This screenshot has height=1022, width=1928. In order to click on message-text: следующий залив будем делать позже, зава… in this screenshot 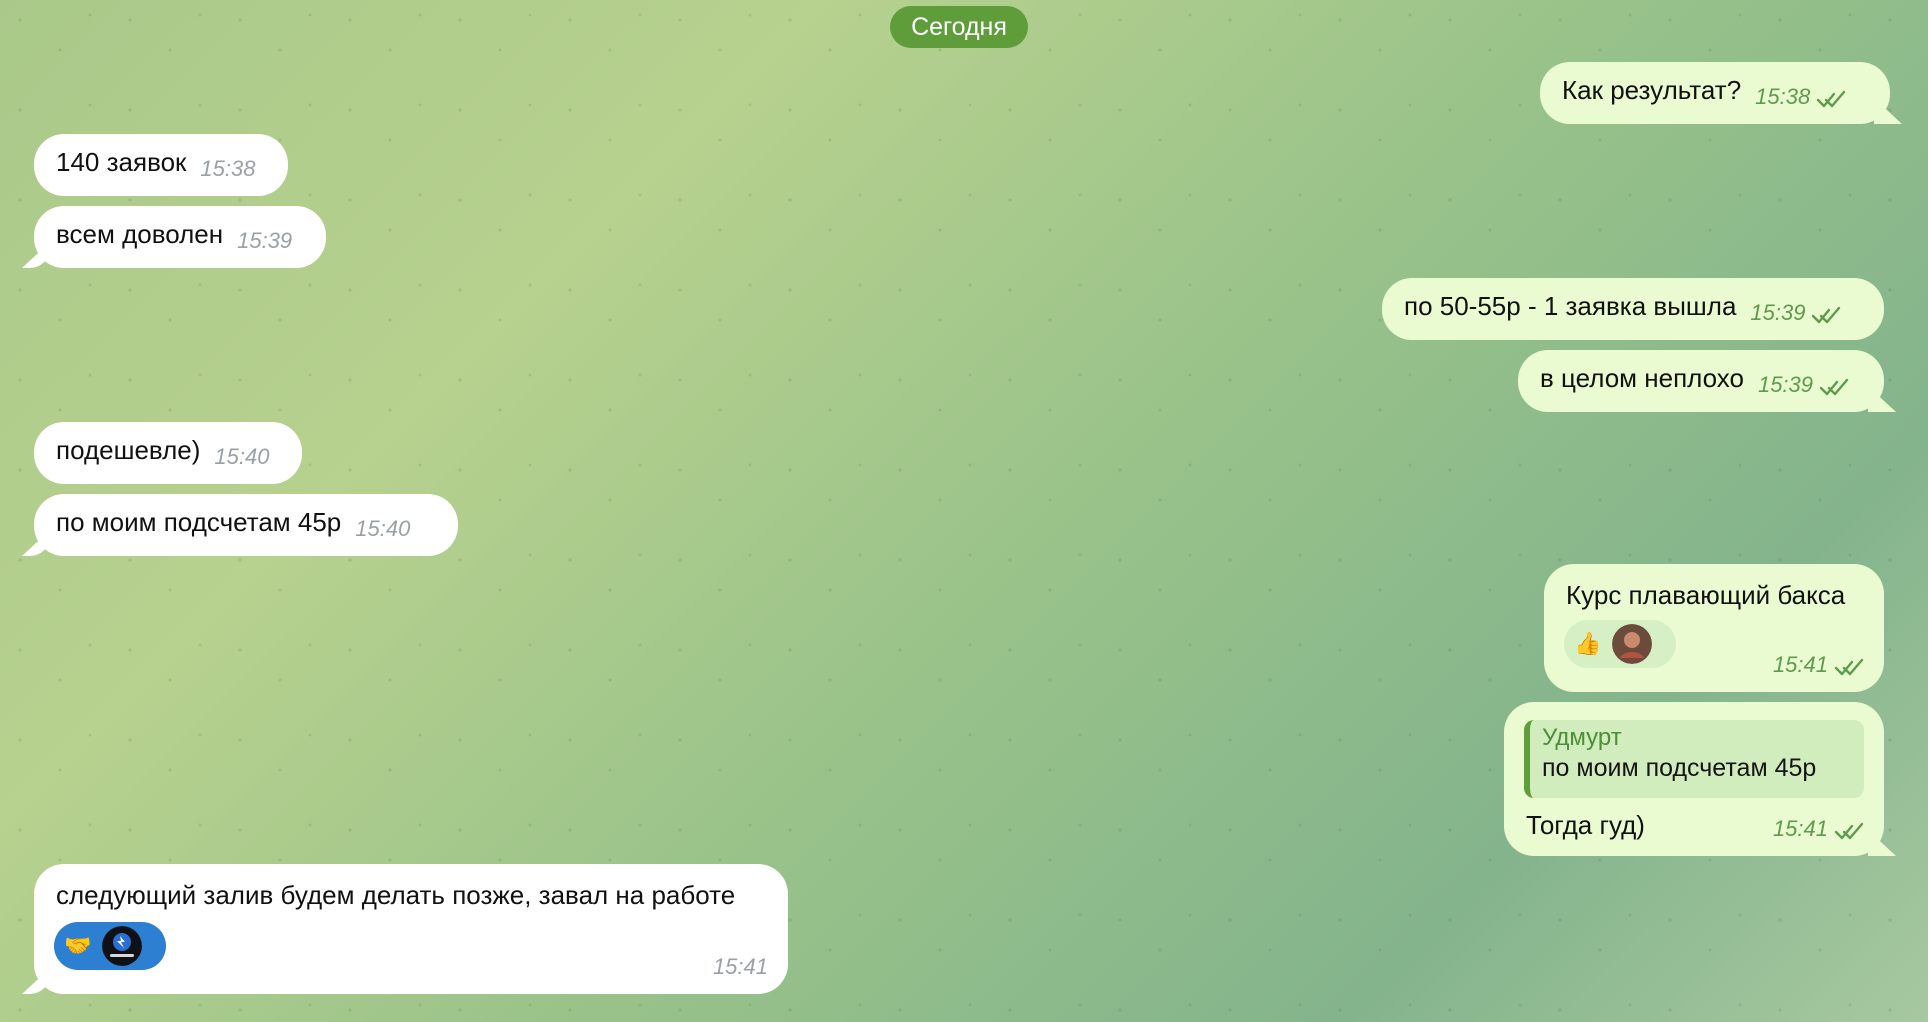, I will do `click(396, 895)`.